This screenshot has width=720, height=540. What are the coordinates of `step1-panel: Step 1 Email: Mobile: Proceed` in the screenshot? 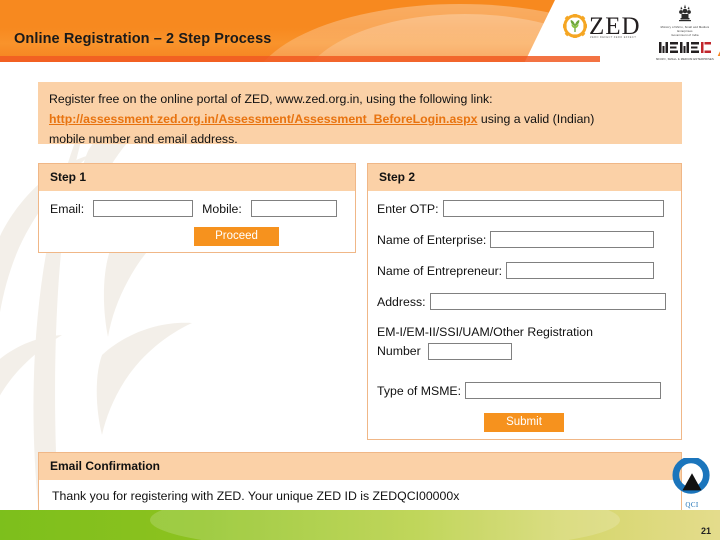 It's located at (197, 208).